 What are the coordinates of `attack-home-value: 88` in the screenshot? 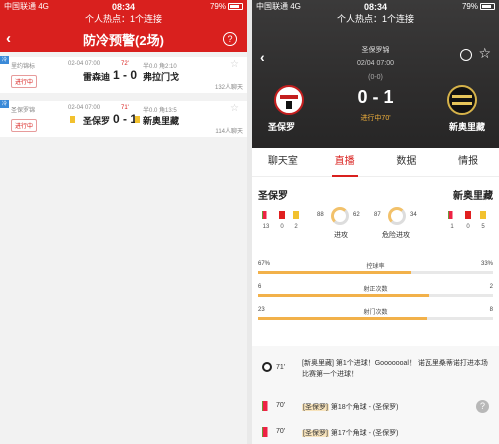 It's located at (320, 215).